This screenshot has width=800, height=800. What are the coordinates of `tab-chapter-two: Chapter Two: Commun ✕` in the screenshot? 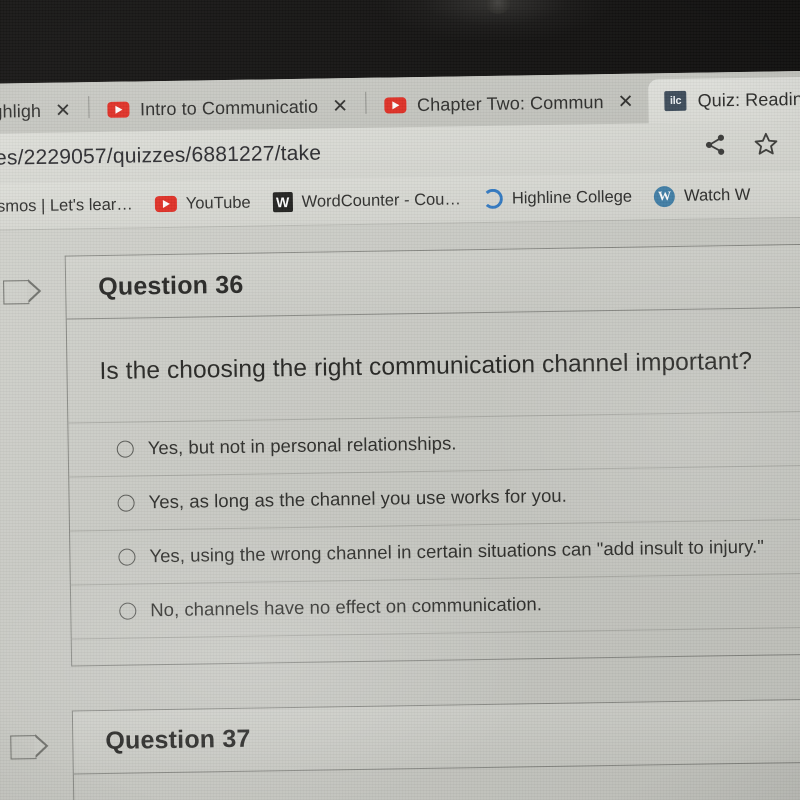 It's located at (508, 103).